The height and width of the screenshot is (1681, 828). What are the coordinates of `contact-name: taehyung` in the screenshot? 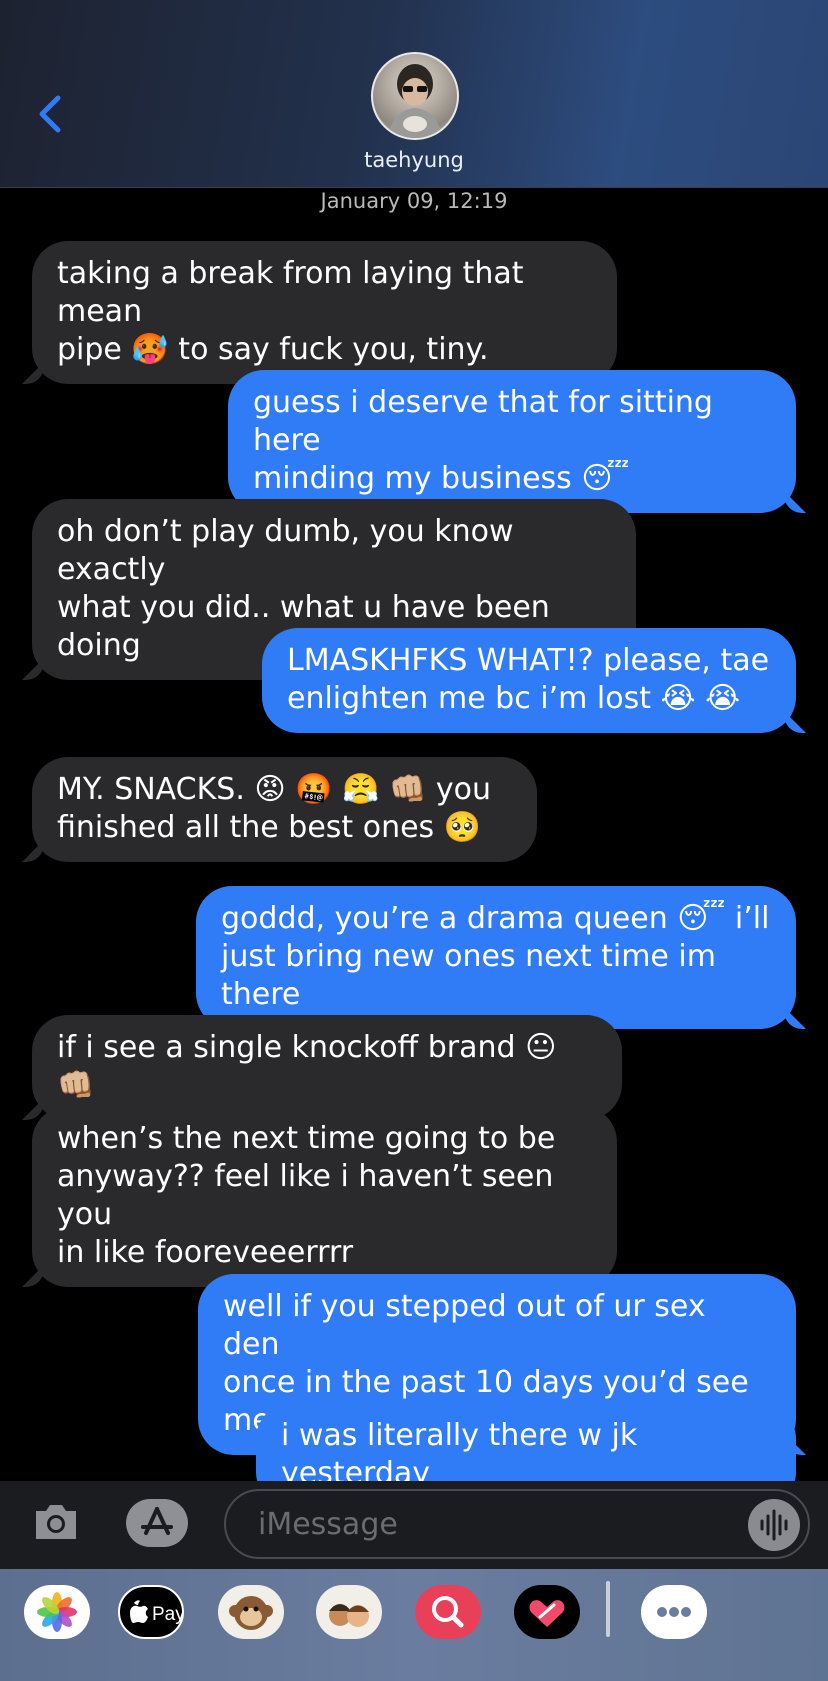 It's located at (414, 160).